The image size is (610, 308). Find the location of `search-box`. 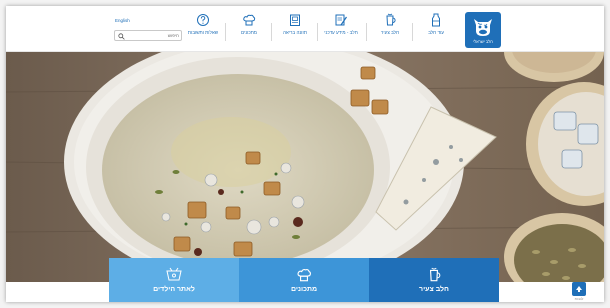

search-box is located at coordinates (148, 35).